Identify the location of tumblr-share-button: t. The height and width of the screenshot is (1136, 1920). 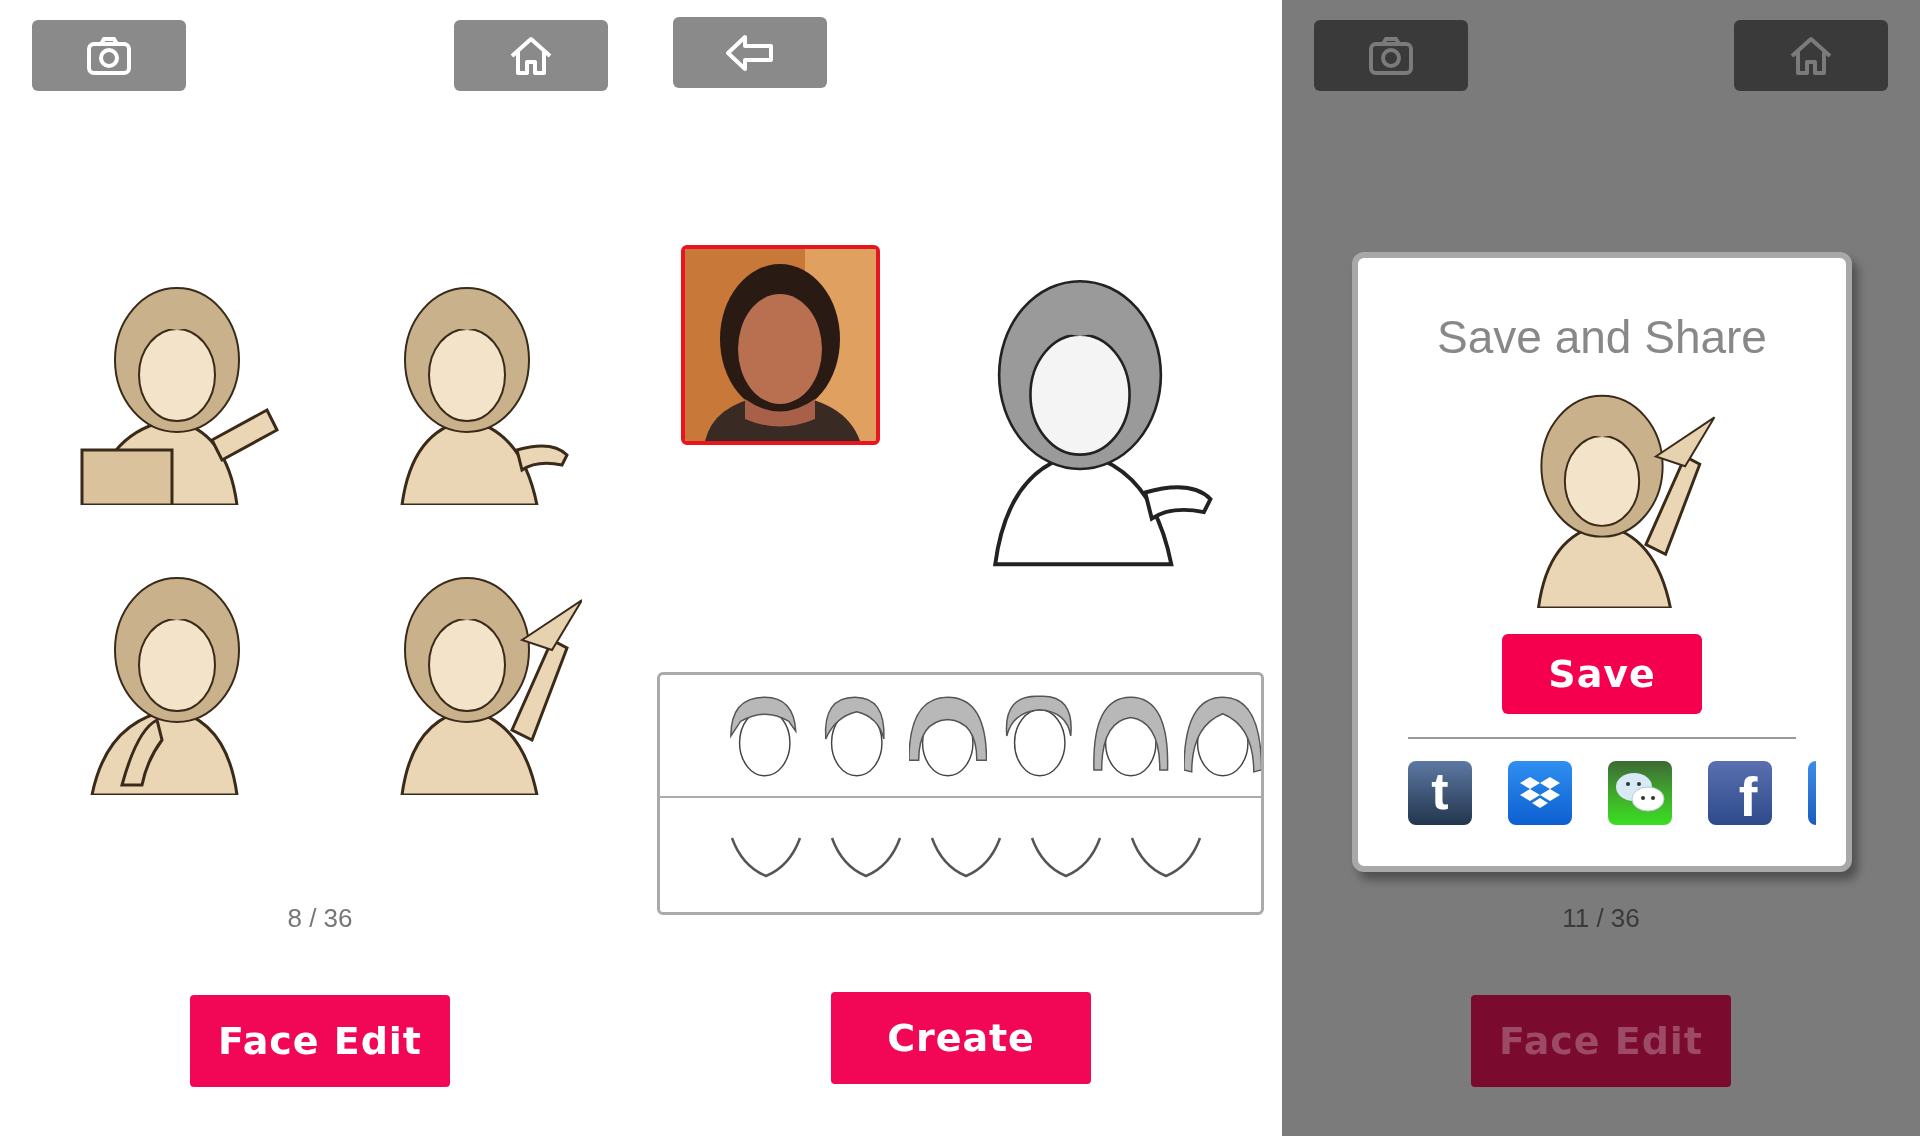
(1440, 793).